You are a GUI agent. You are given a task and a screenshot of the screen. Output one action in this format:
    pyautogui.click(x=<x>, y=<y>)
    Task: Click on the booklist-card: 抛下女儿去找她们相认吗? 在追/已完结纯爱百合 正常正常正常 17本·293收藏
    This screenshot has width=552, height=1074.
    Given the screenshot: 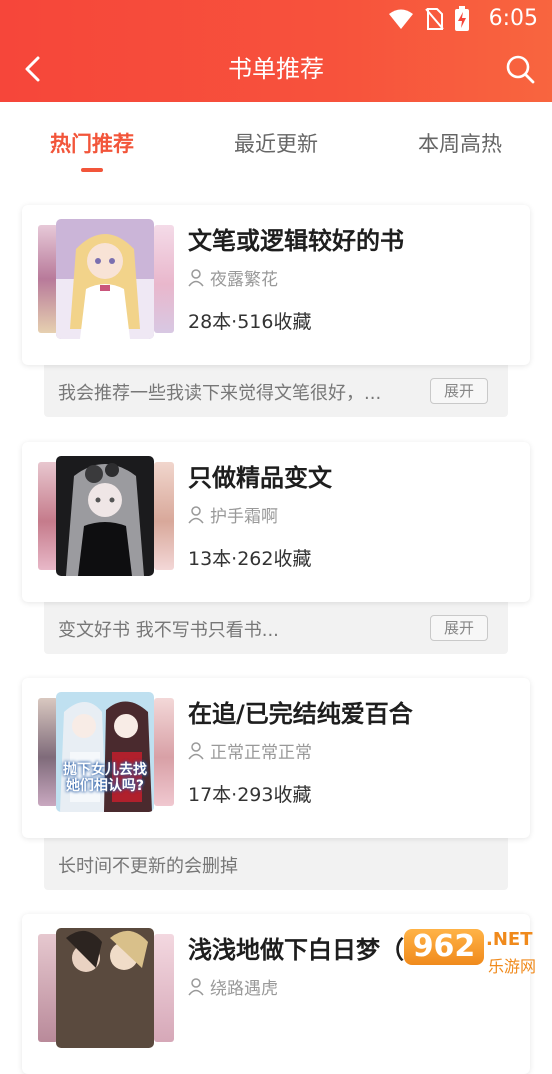 What is the action you would take?
    pyautogui.click(x=276, y=758)
    